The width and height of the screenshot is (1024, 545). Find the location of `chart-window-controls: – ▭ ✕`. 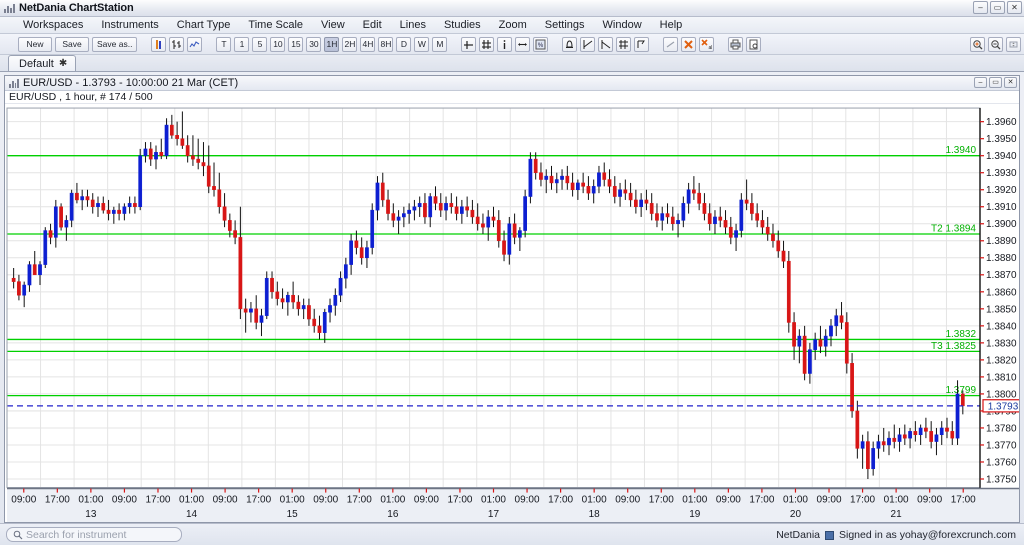

chart-window-controls: – ▭ ✕ is located at coordinates (995, 82).